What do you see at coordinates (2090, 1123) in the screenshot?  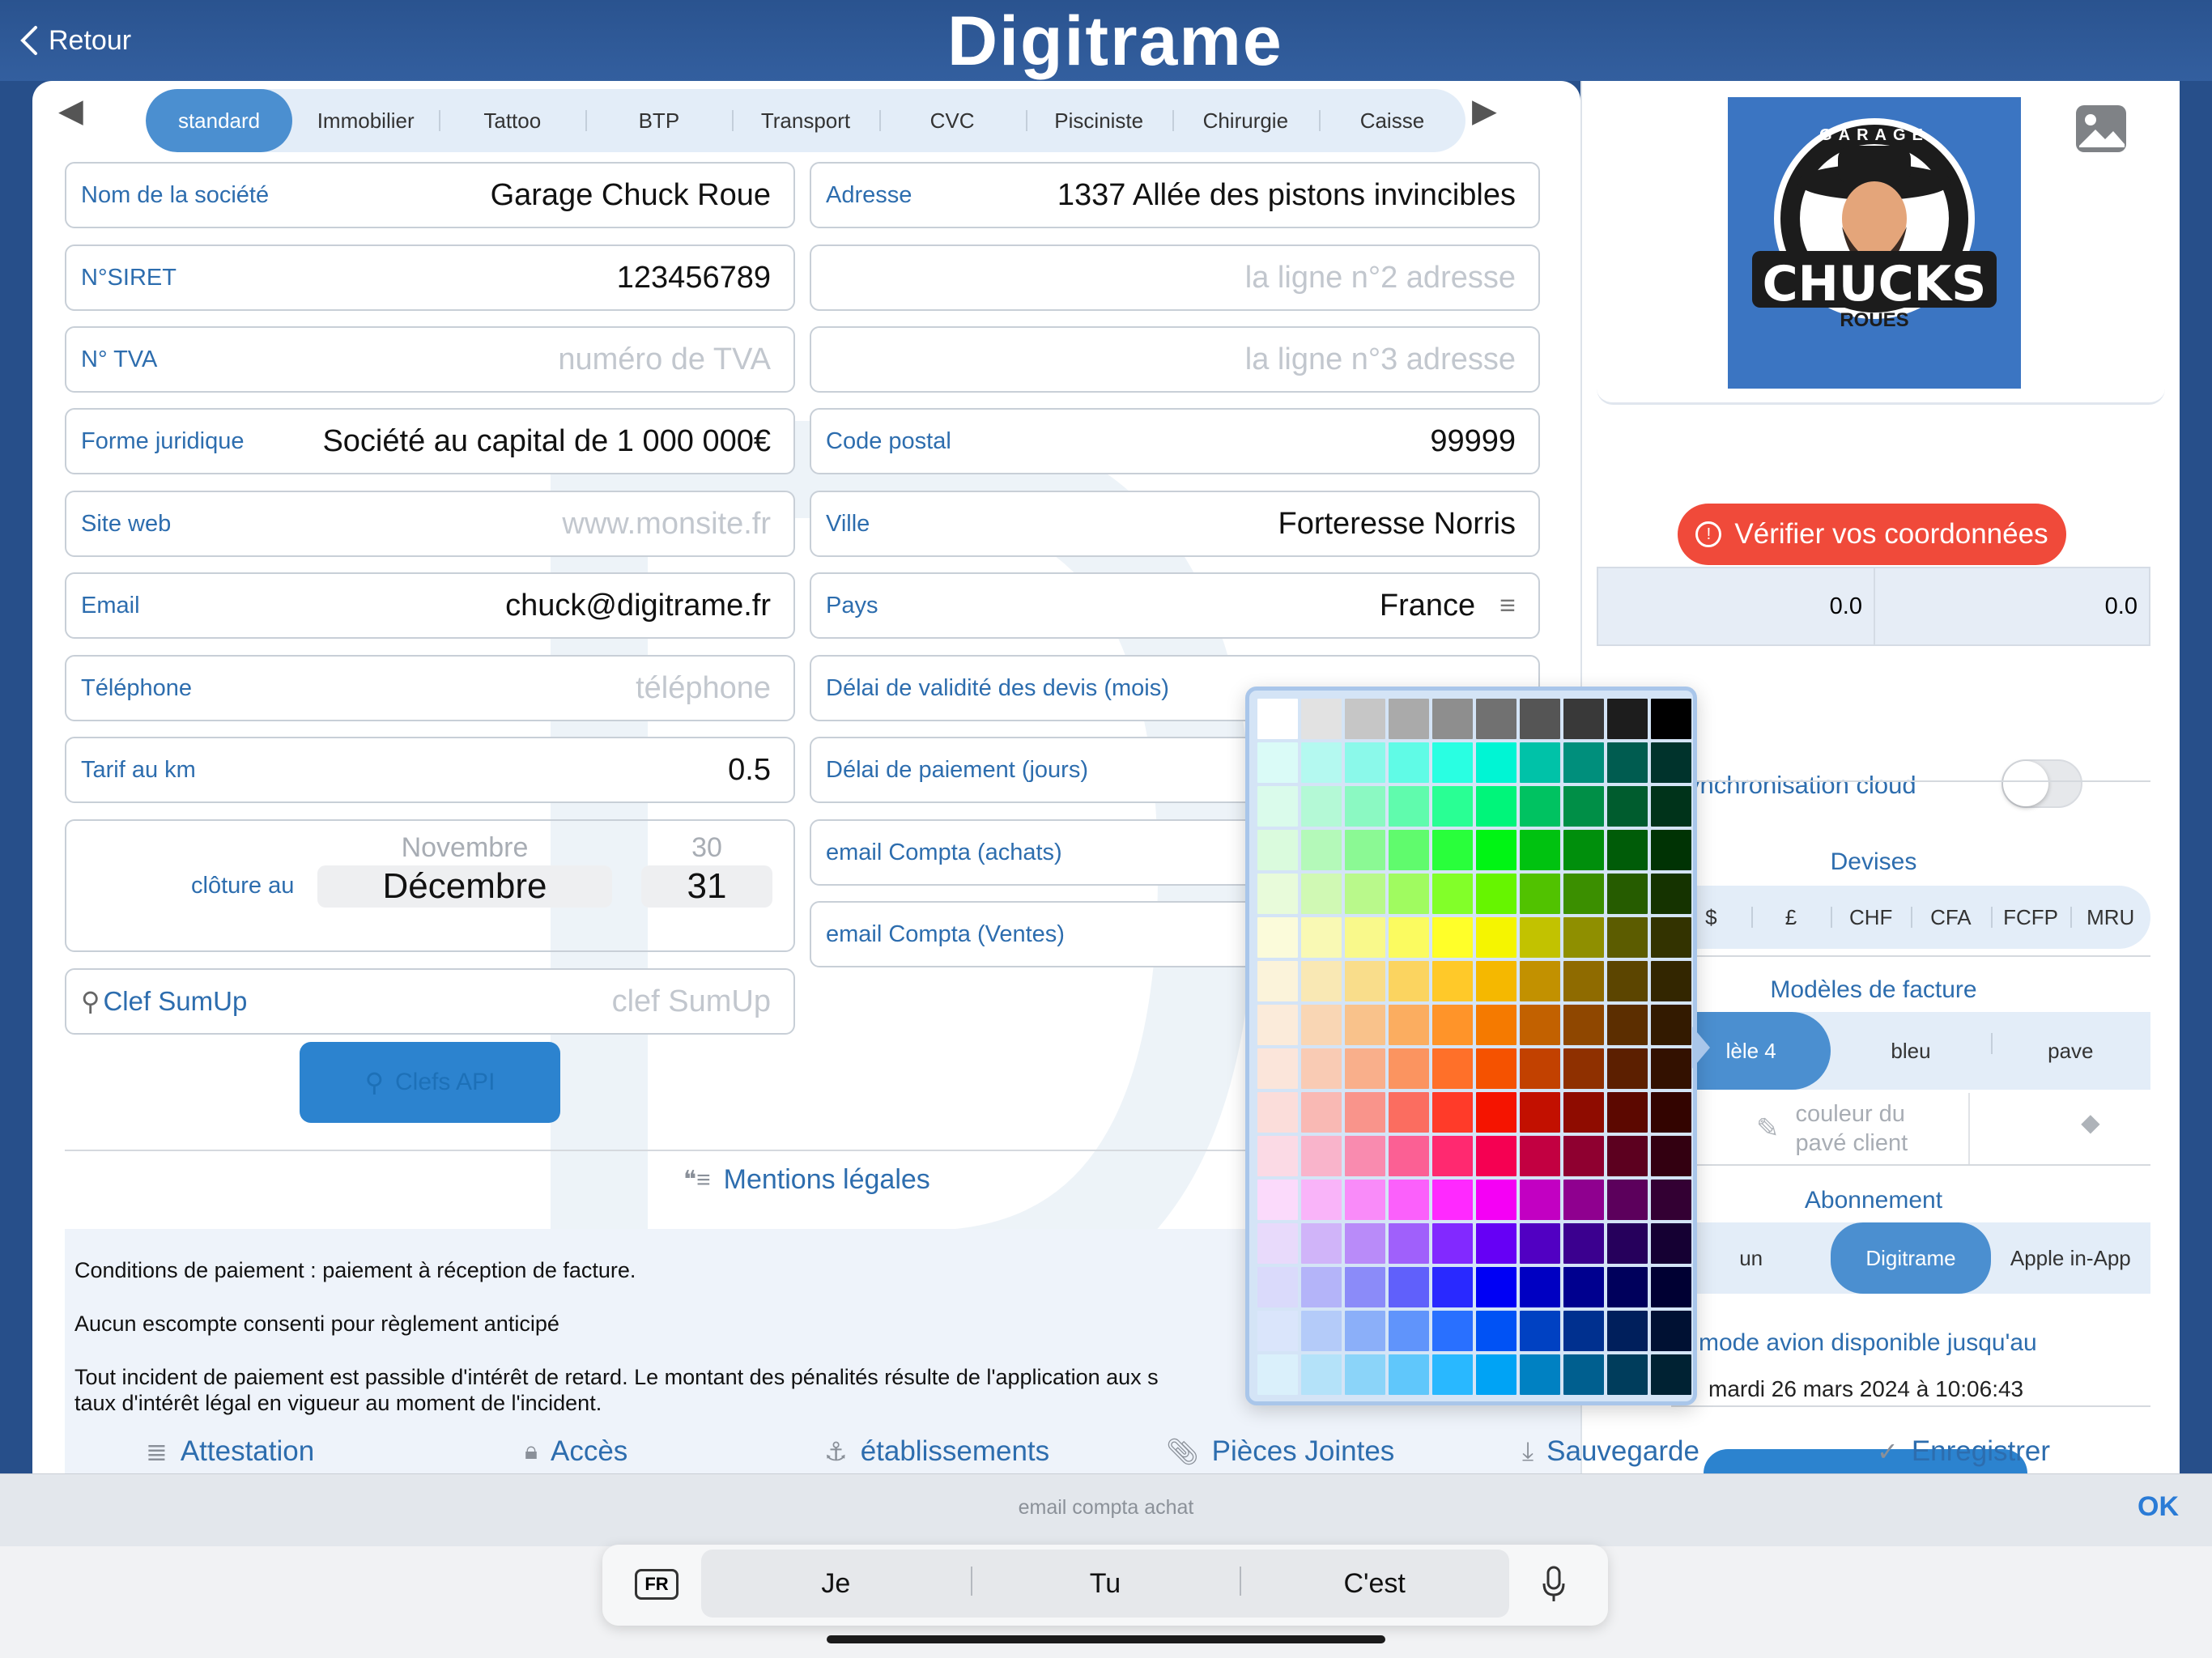 I see `eraser-icon: ⬥` at bounding box center [2090, 1123].